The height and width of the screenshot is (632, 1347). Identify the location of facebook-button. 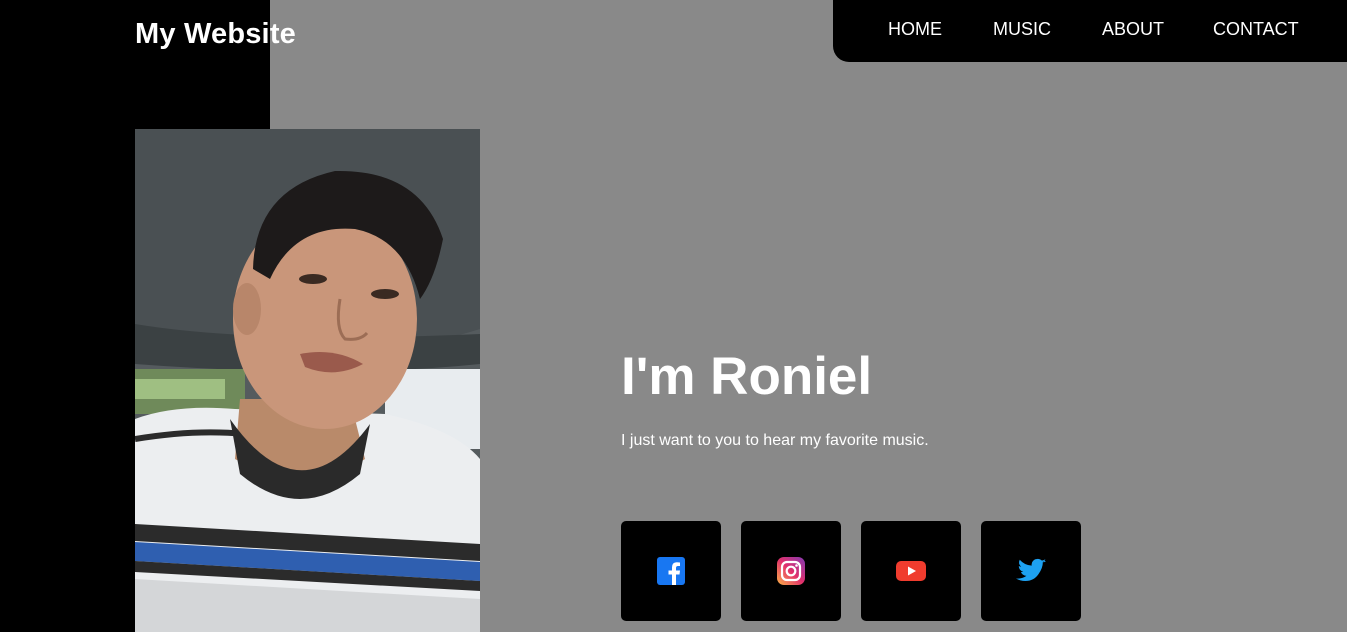
(671, 571).